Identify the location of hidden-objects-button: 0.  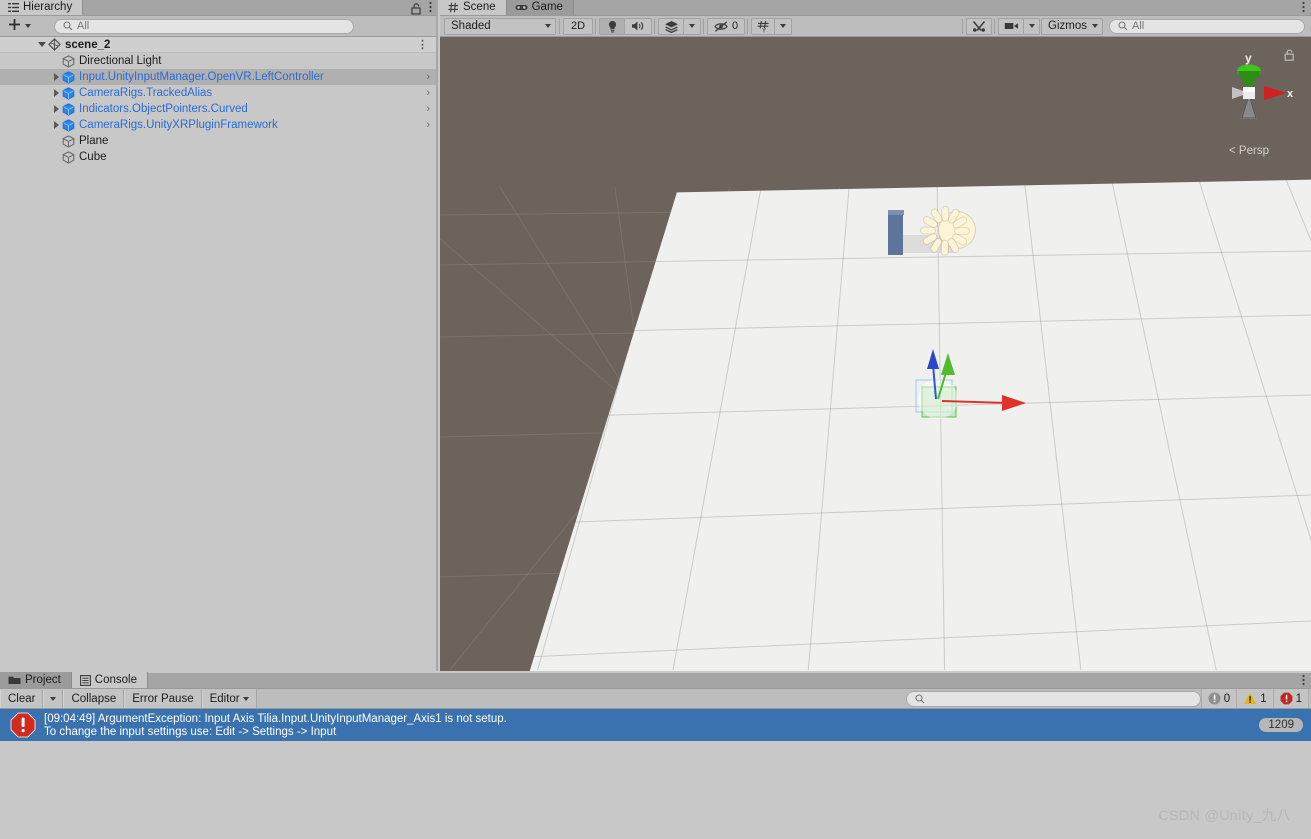
(726, 26).